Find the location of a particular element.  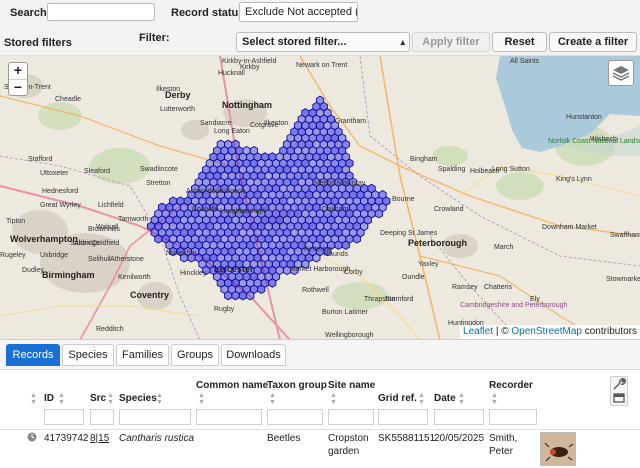

create-filter-button: Create a filter is located at coordinates (593, 42).